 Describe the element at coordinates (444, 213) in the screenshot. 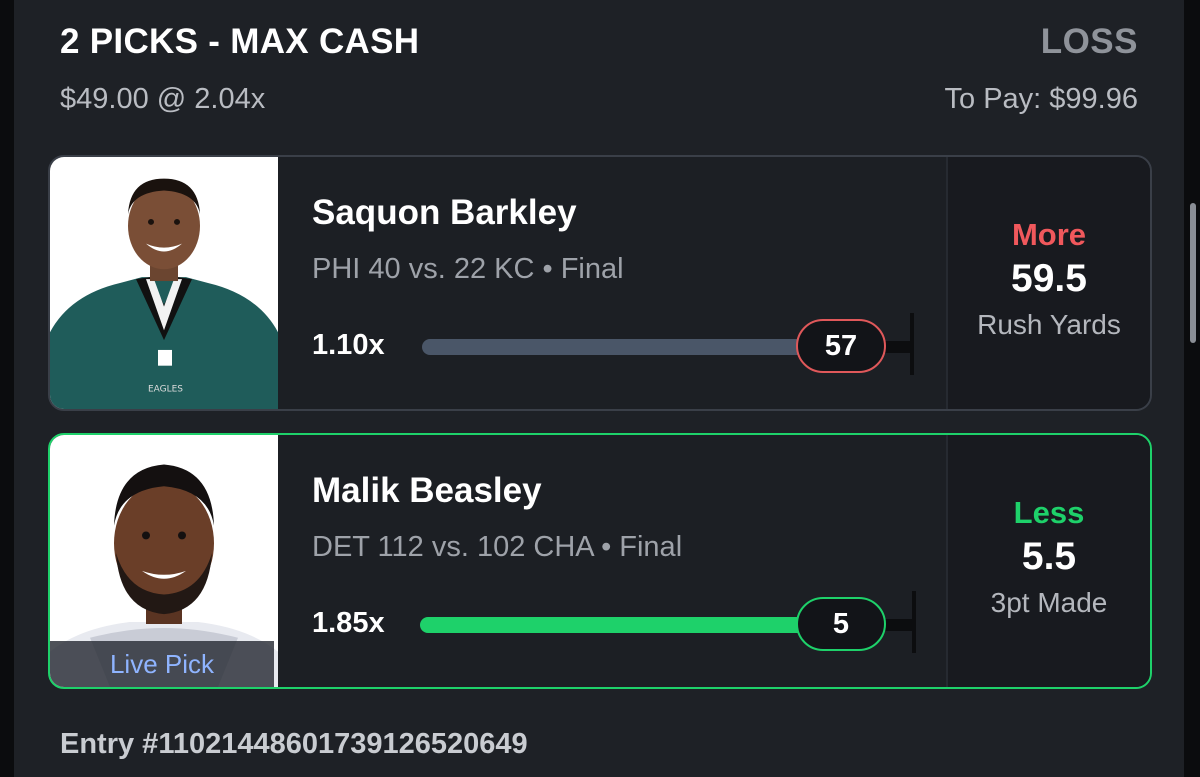

I see `player-name: Saquon Barkley` at that location.